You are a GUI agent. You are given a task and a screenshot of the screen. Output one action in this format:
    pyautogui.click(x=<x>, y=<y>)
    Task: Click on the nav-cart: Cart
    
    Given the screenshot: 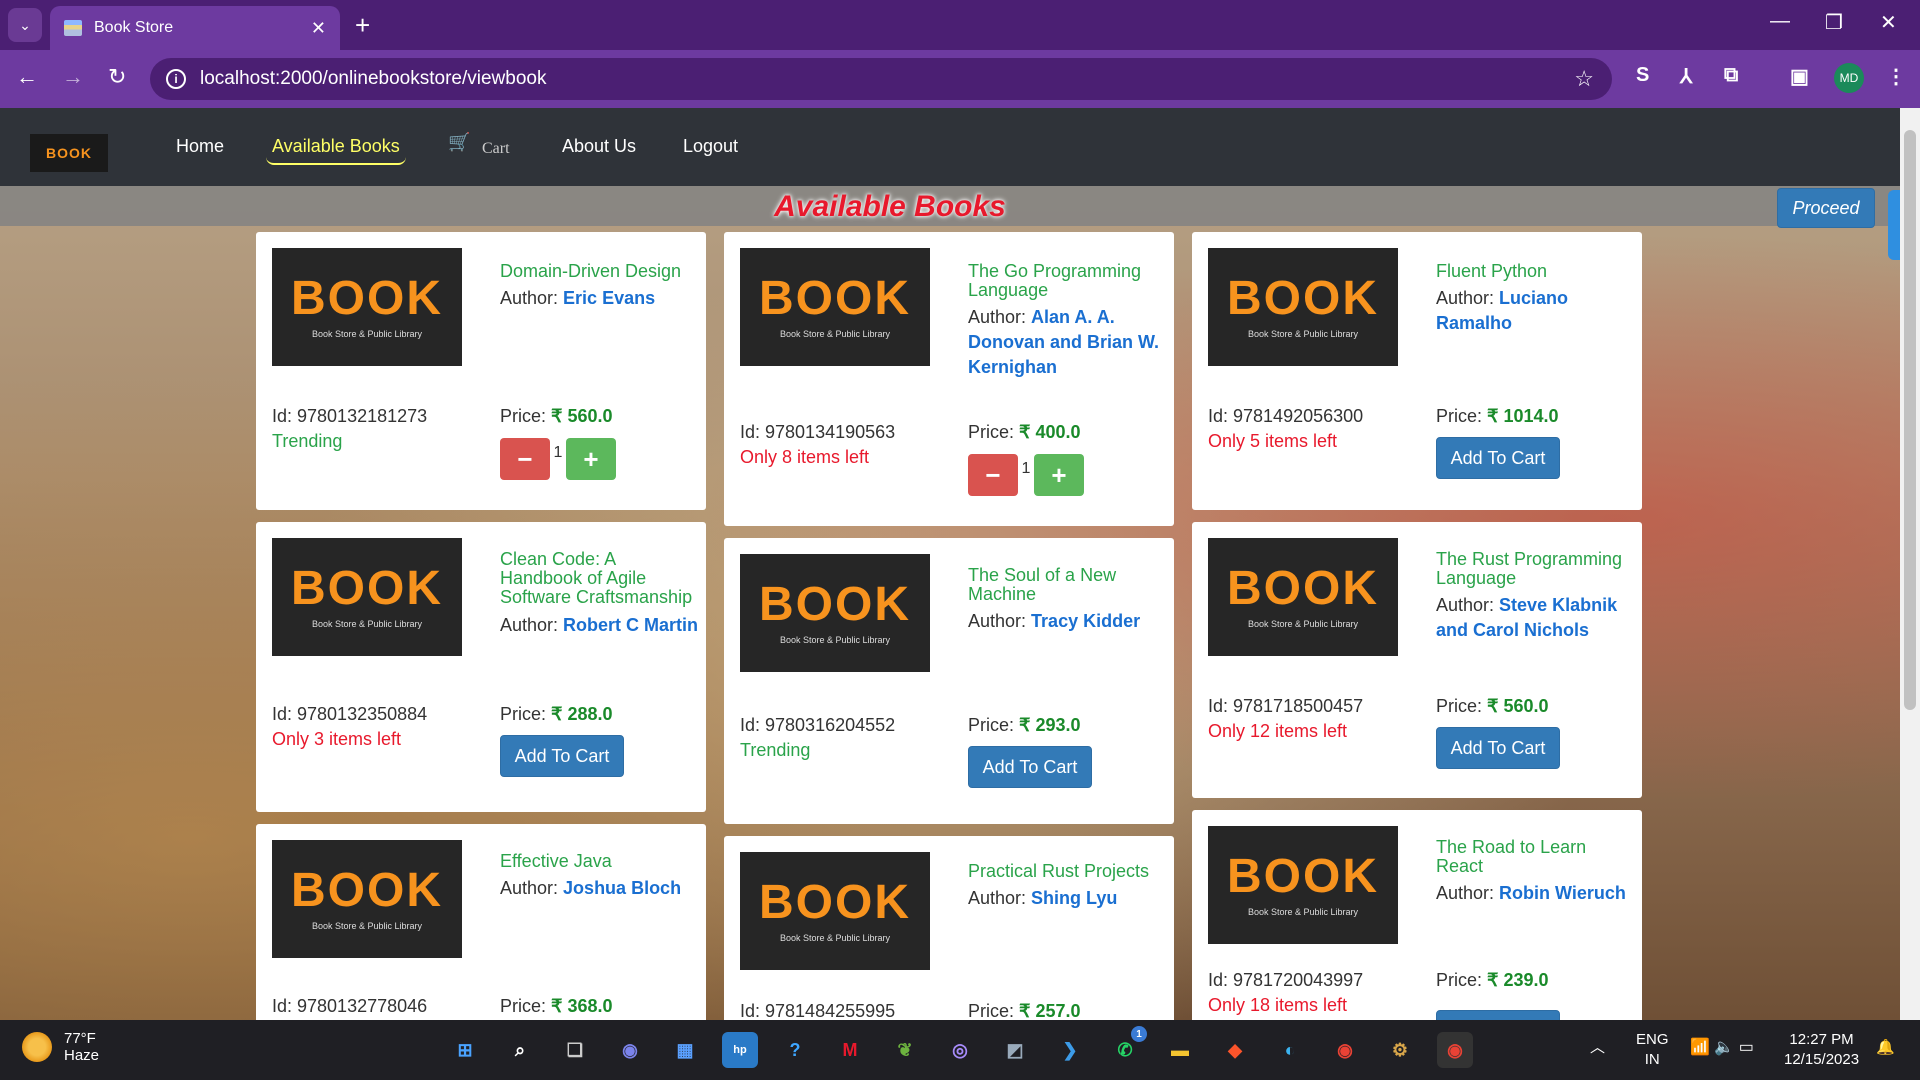 What is the action you would take?
    pyautogui.click(x=496, y=149)
    